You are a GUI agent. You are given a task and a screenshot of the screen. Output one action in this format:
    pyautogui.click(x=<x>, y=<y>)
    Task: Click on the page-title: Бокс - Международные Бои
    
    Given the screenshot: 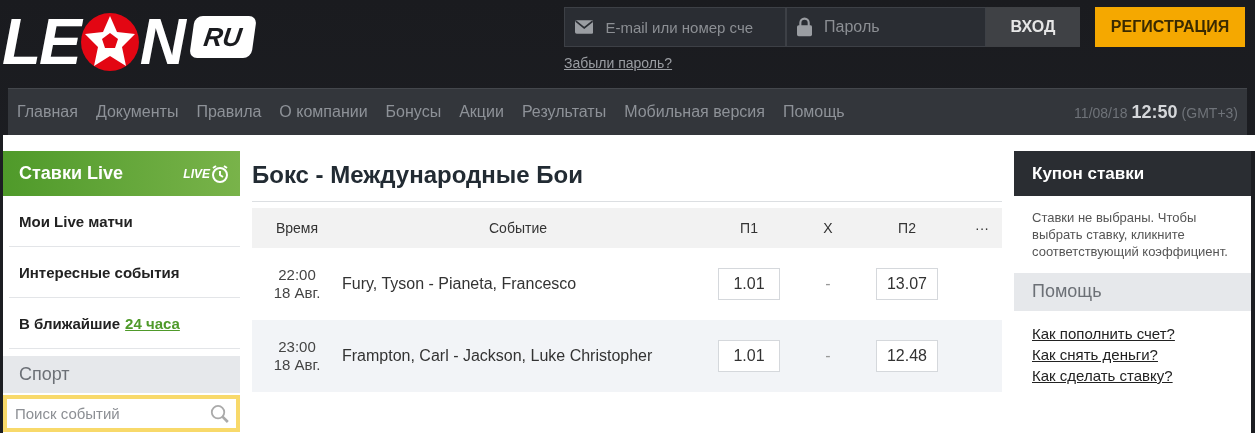 What is the action you would take?
    pyautogui.click(x=627, y=176)
    